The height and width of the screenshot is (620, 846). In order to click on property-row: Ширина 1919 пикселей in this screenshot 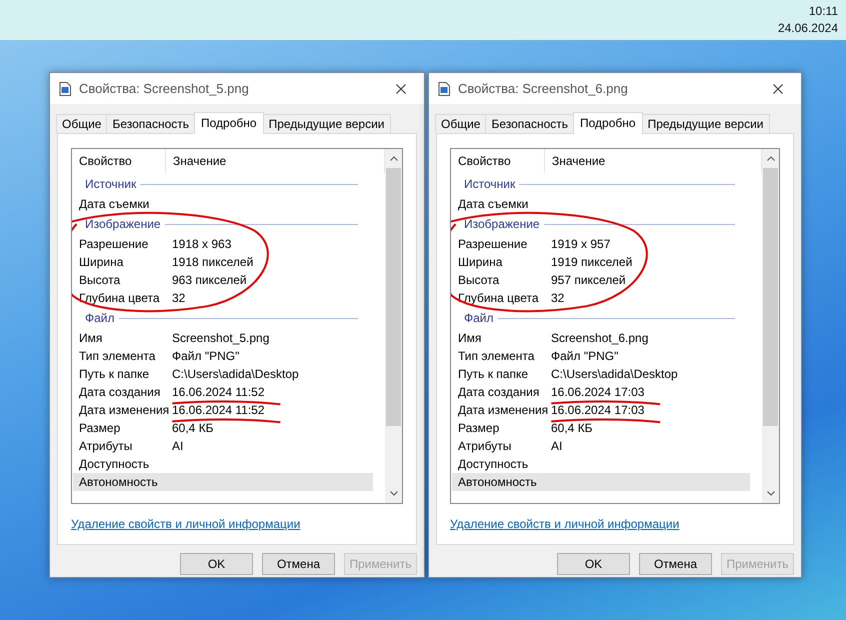, I will do `click(601, 262)`.